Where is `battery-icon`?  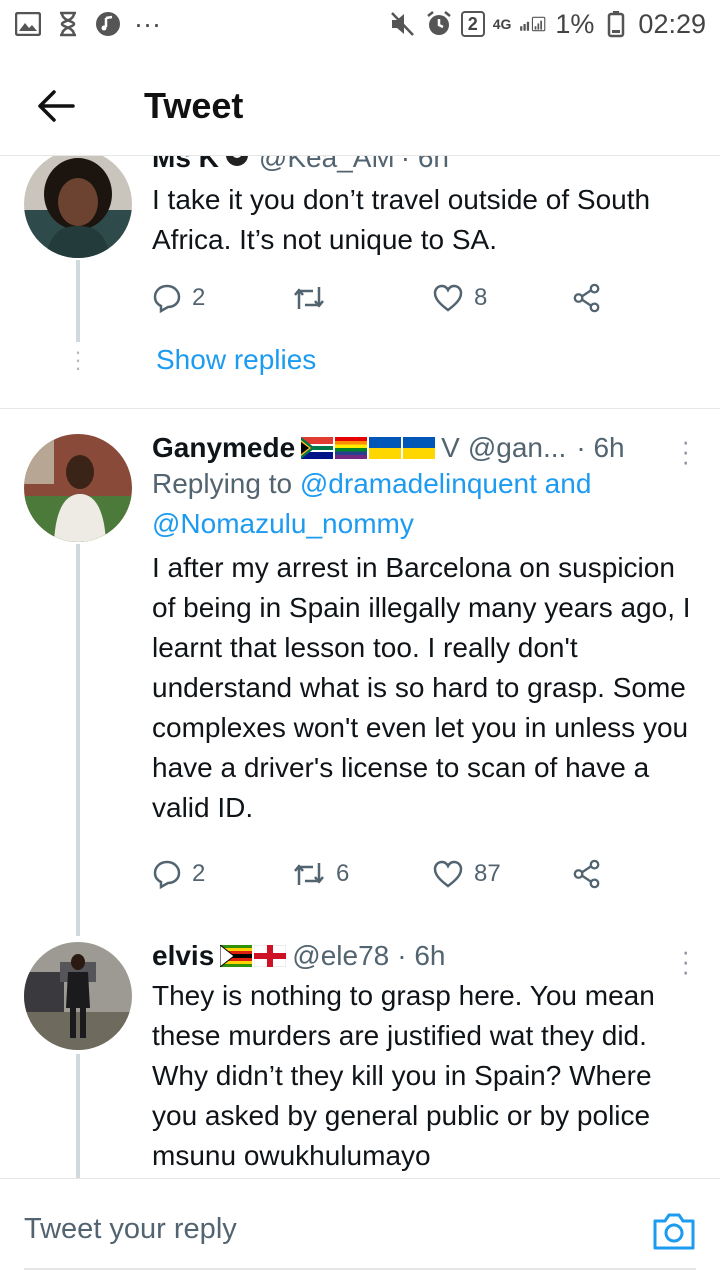
battery-icon is located at coordinates (616, 24).